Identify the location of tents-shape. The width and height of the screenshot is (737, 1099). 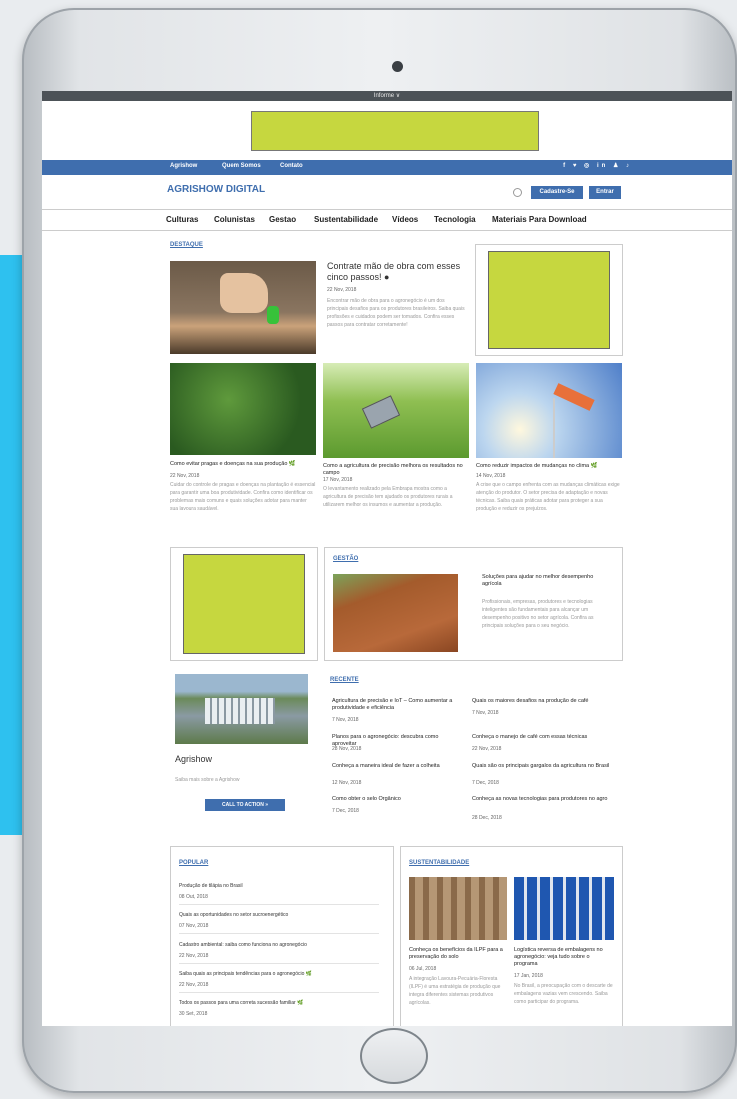
(240, 711).